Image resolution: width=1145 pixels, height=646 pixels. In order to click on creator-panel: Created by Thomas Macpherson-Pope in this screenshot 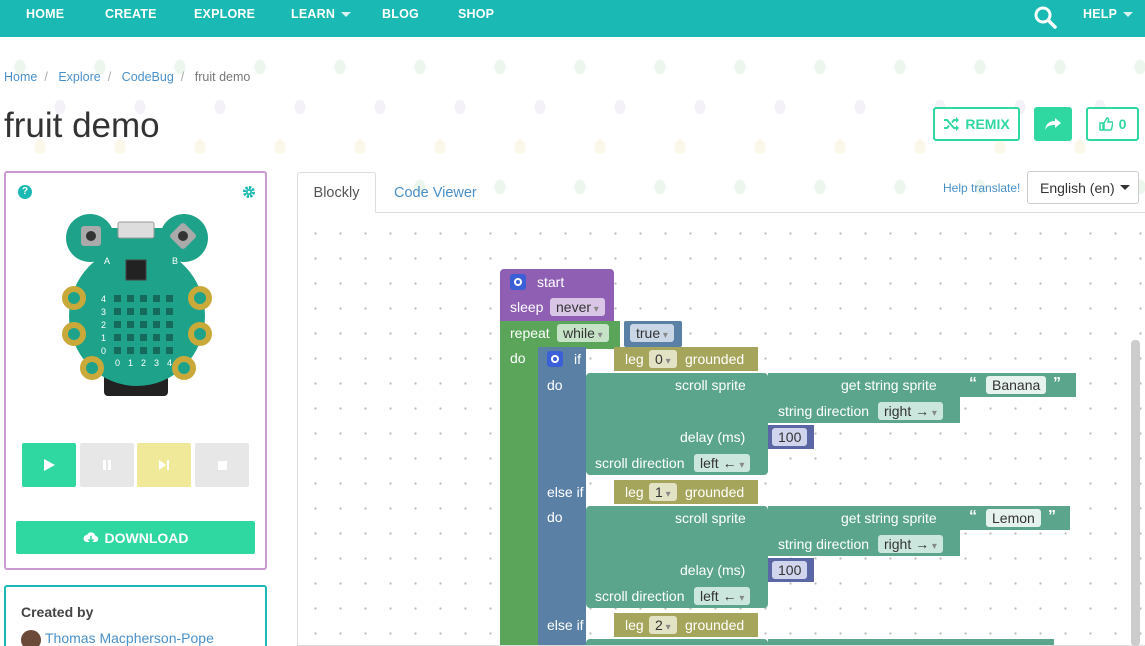, I will do `click(135, 615)`.